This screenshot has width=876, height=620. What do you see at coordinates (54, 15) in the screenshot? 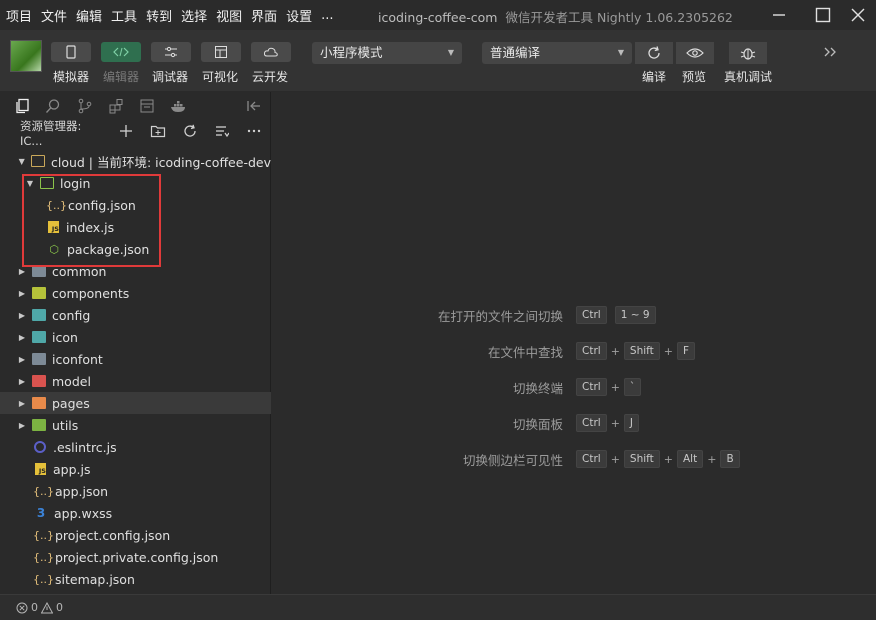
I see `menu-file: 文件` at bounding box center [54, 15].